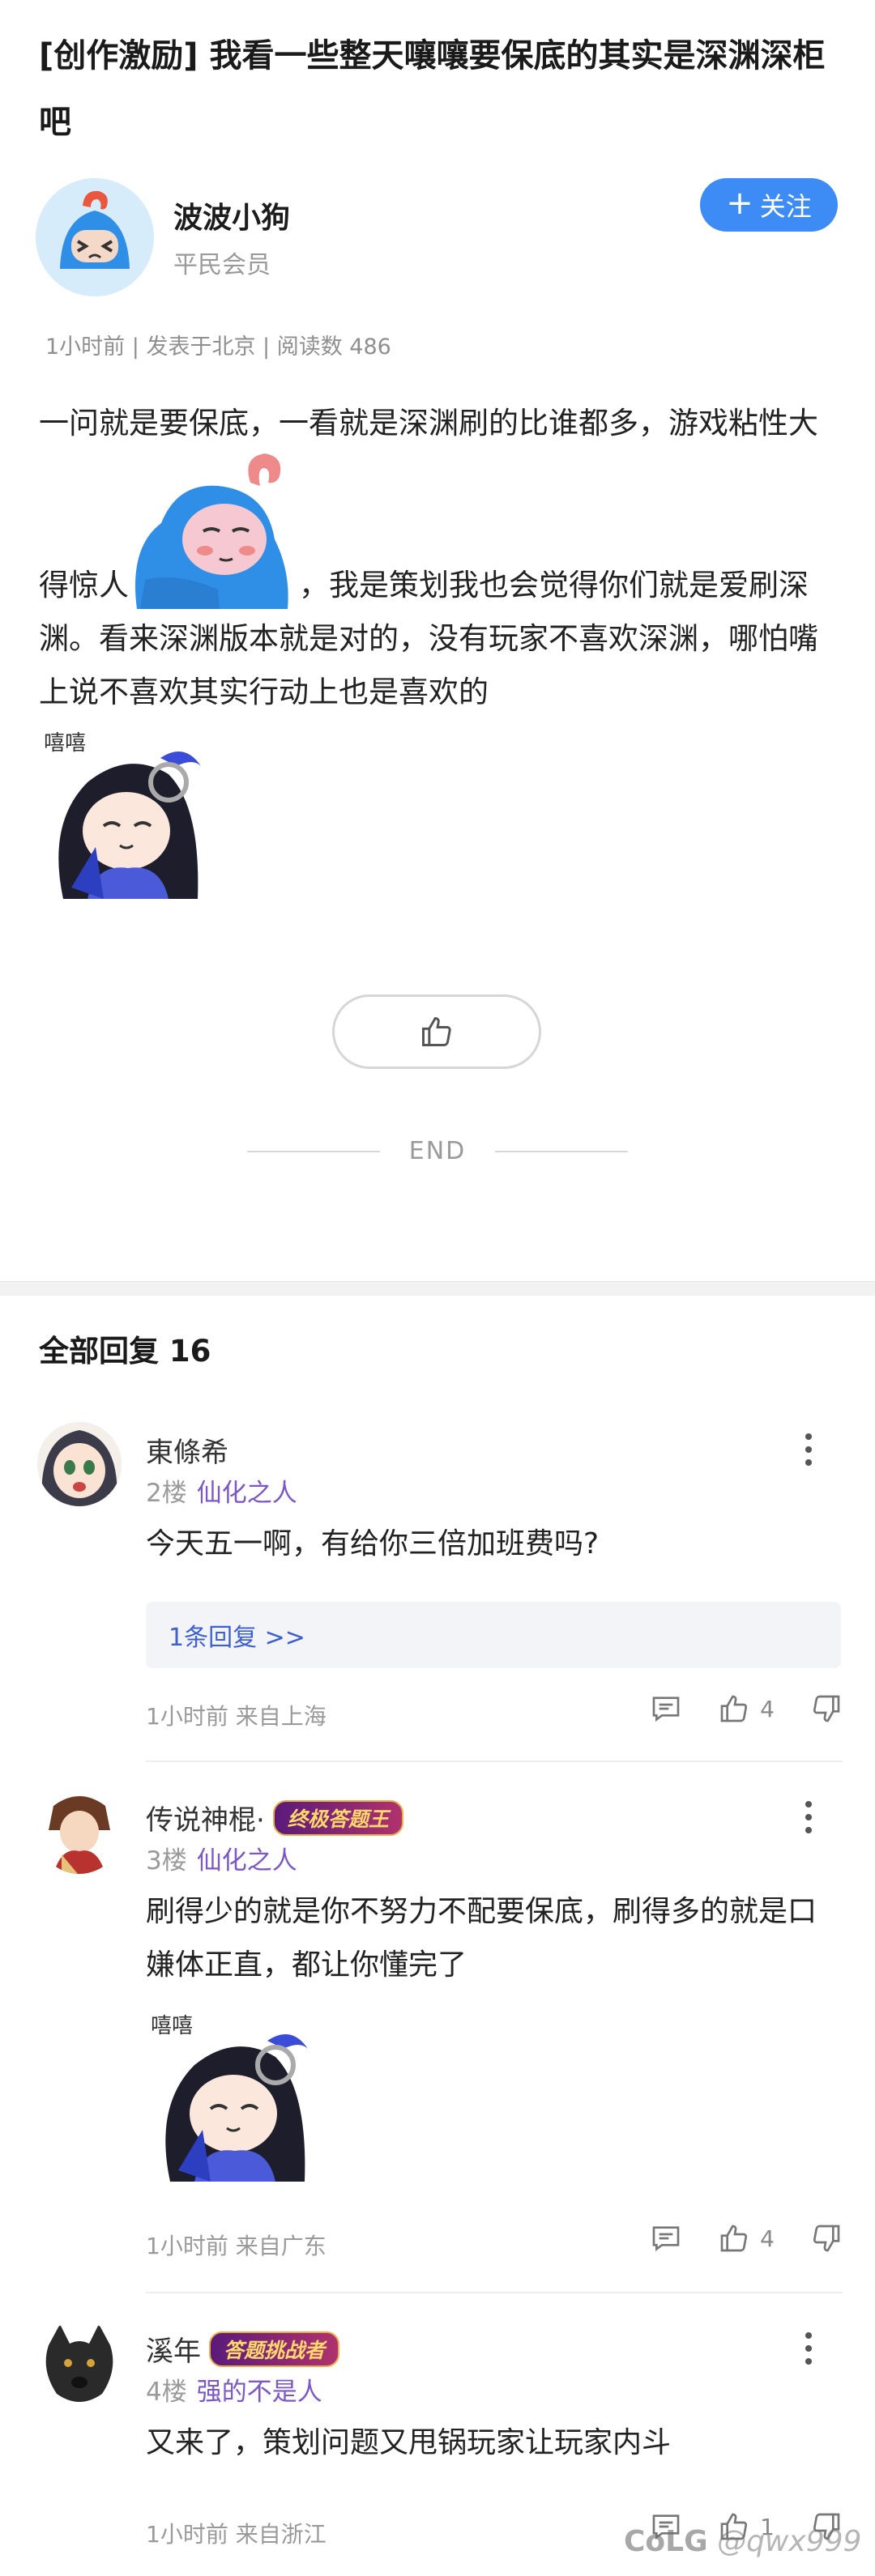 This screenshot has width=875, height=2576. I want to click on reply-text: 又来了，策划问题又甩锅玩家让玩家内斗, so click(409, 2442).